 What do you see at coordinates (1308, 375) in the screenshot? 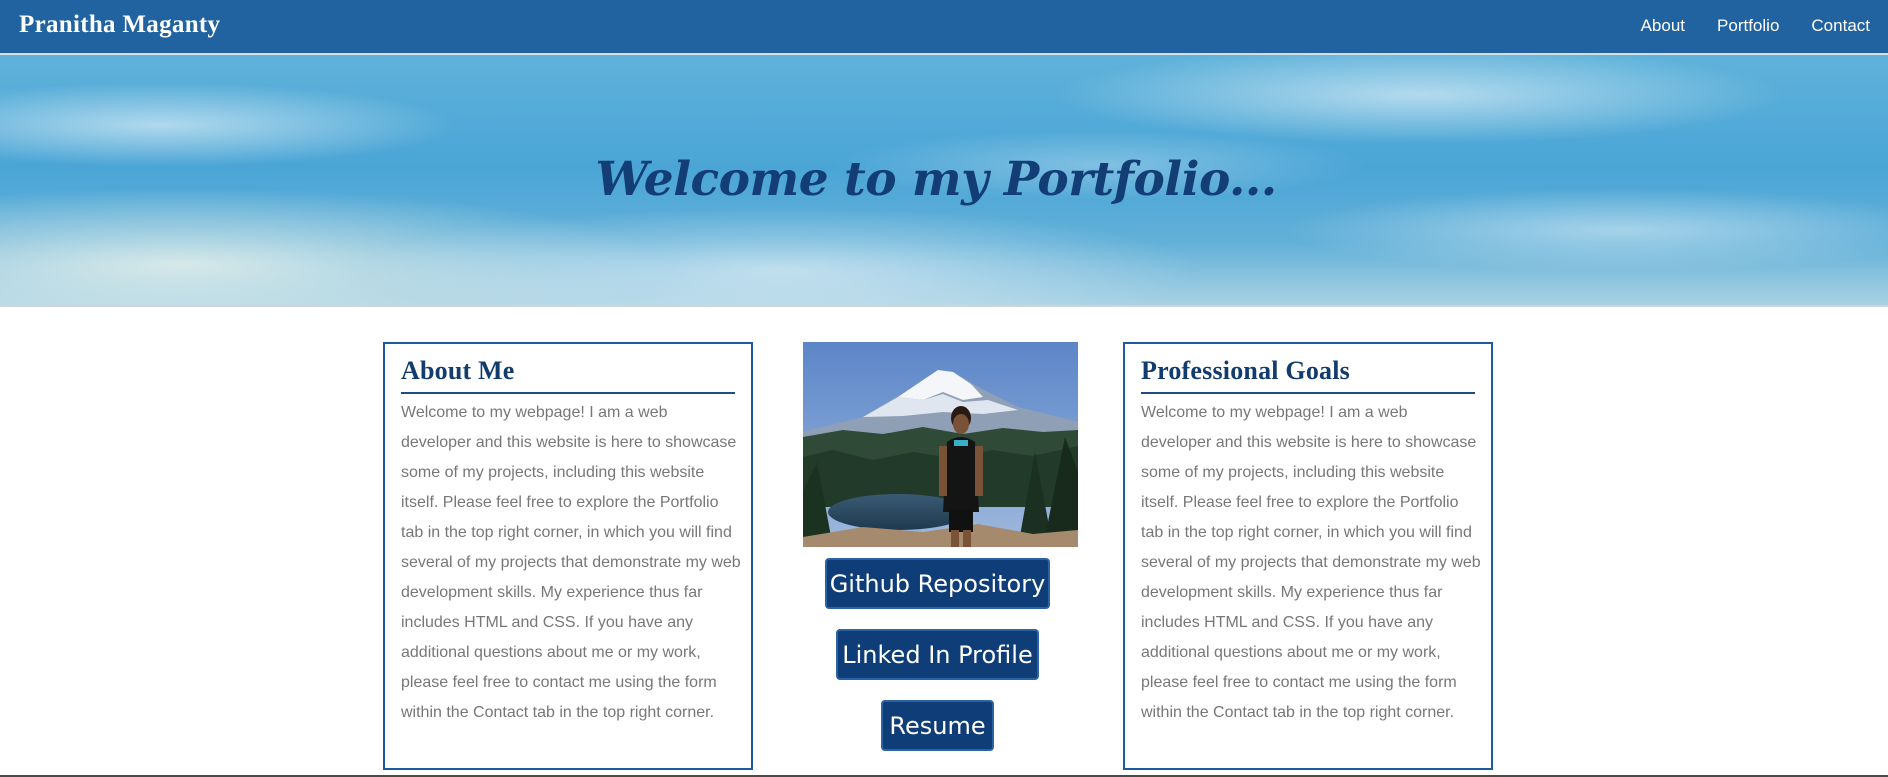
I see `professional-goals-title: Professional Goals` at bounding box center [1308, 375].